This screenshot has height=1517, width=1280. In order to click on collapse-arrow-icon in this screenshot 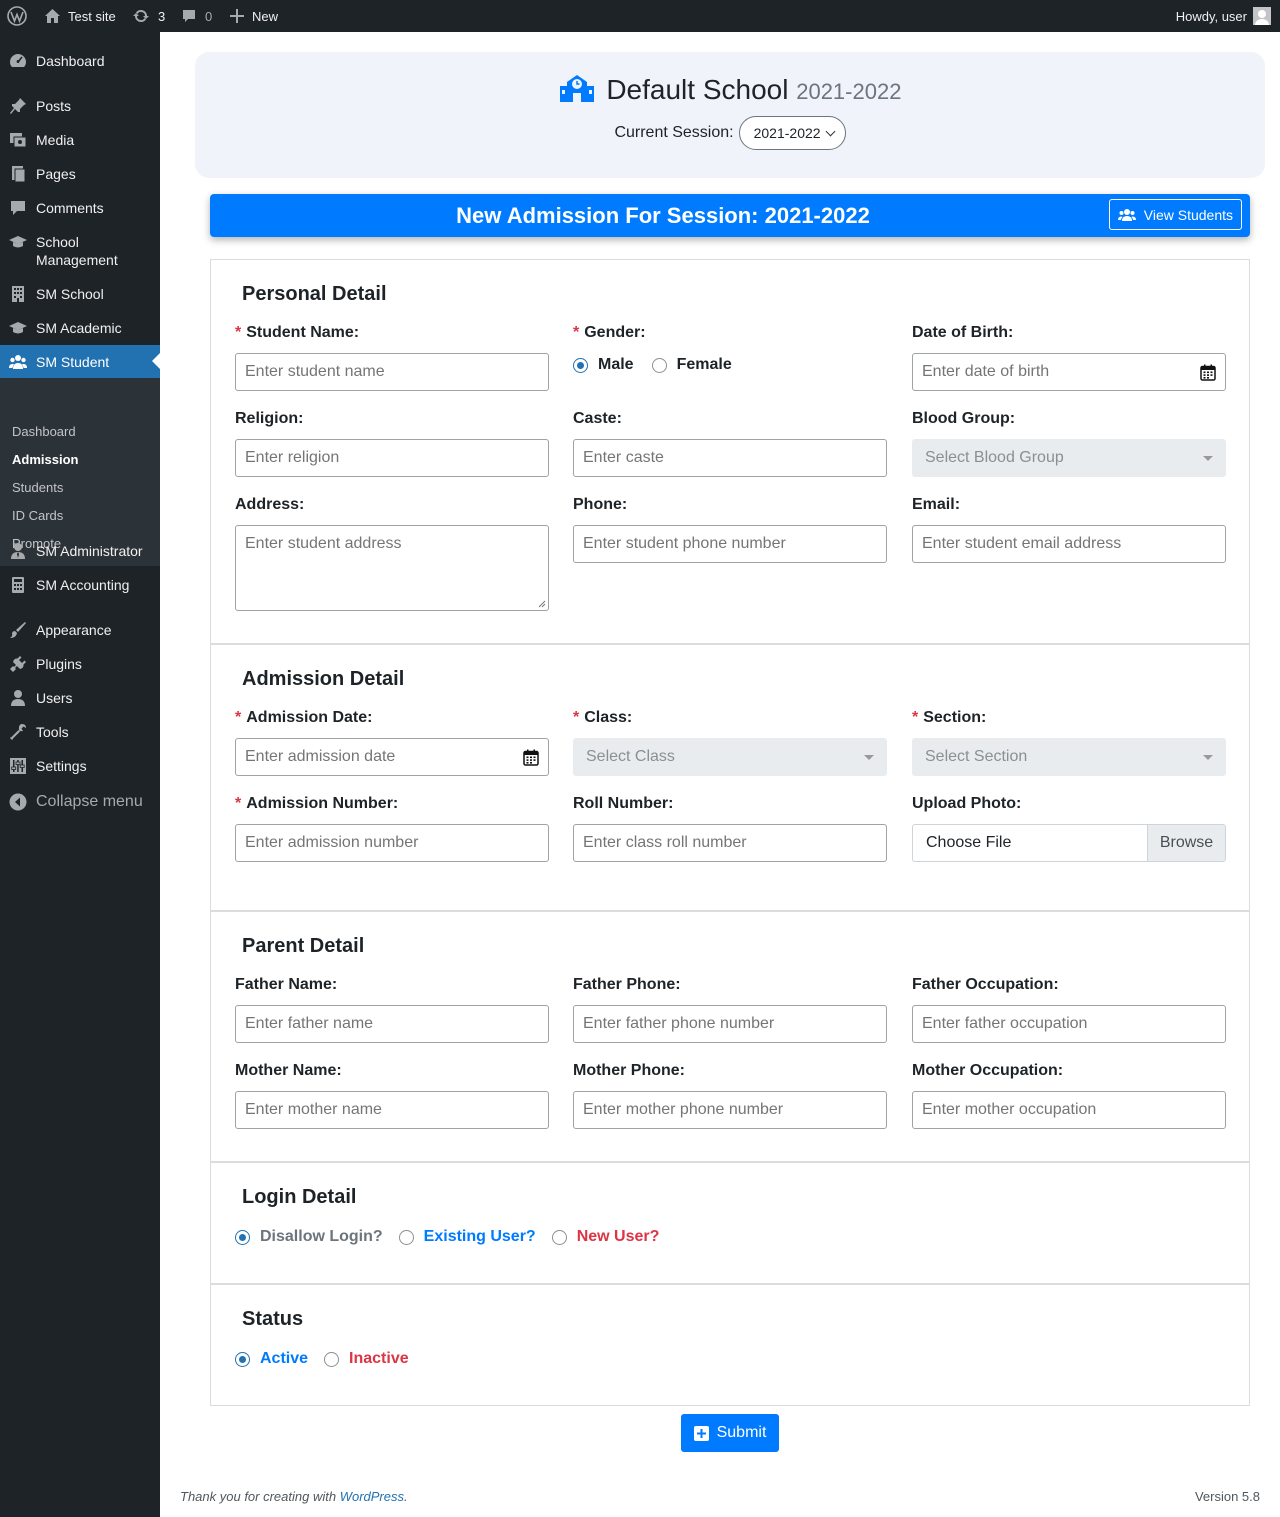, I will do `click(18, 802)`.